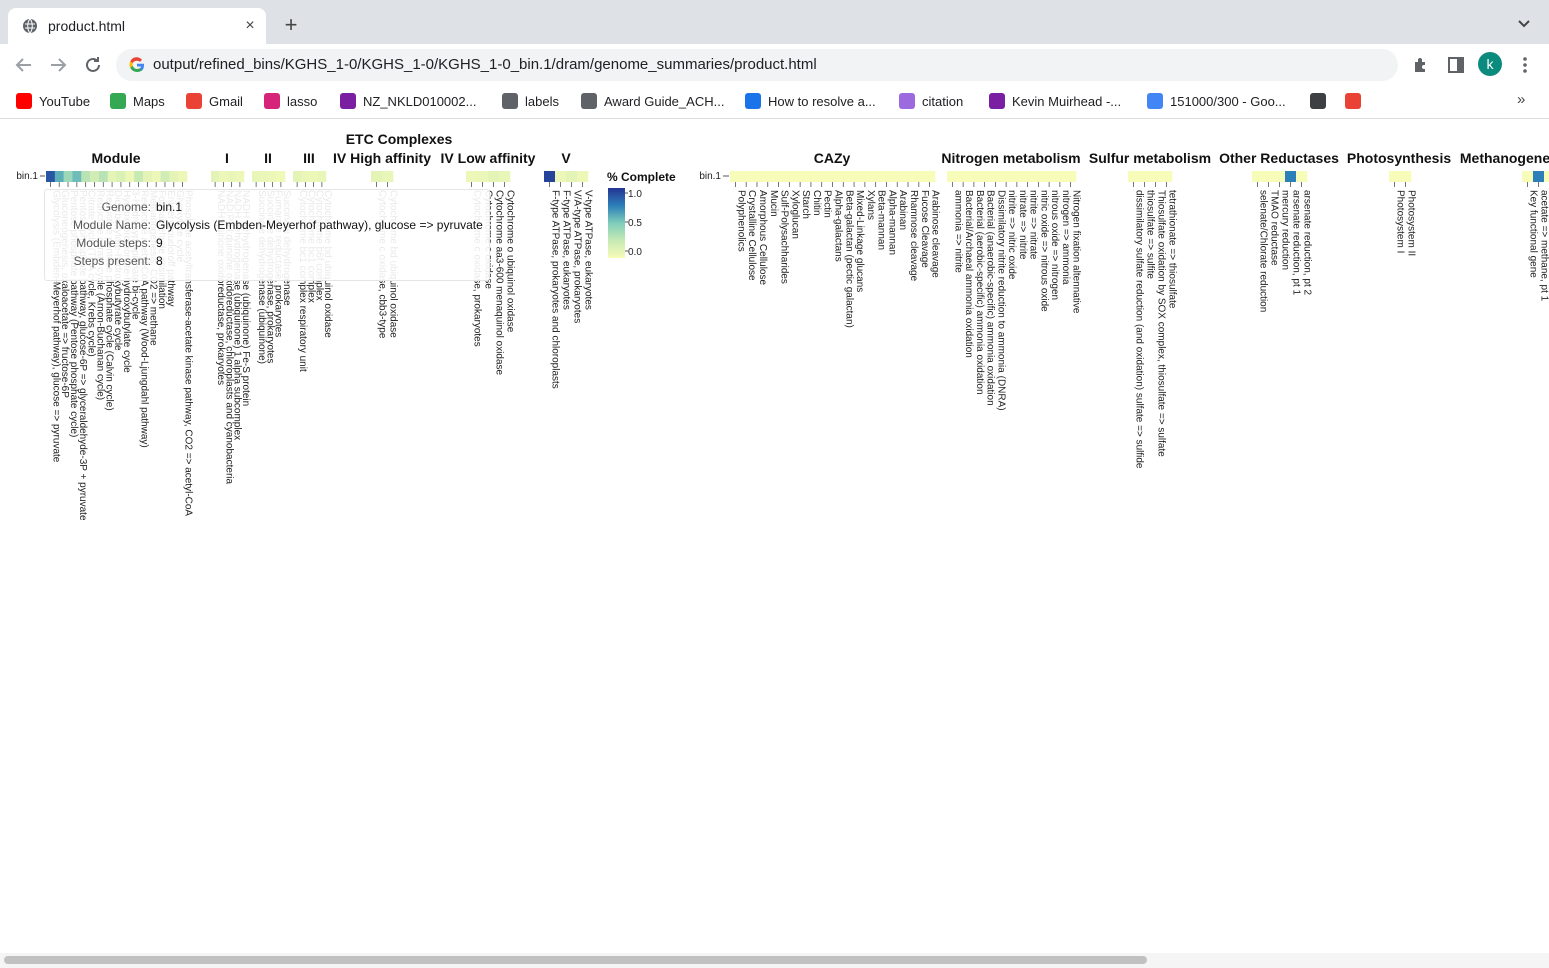  I want to click on column-label: Photosystem II, so click(1411, 223).